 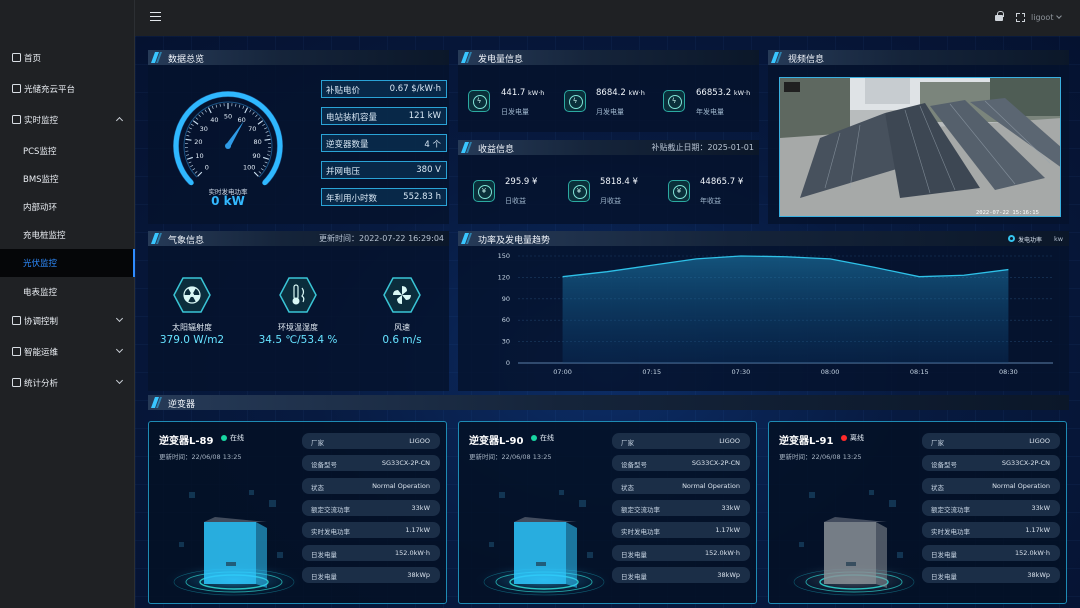 I want to click on monthly-income-label: 月收益, so click(x=610, y=201).